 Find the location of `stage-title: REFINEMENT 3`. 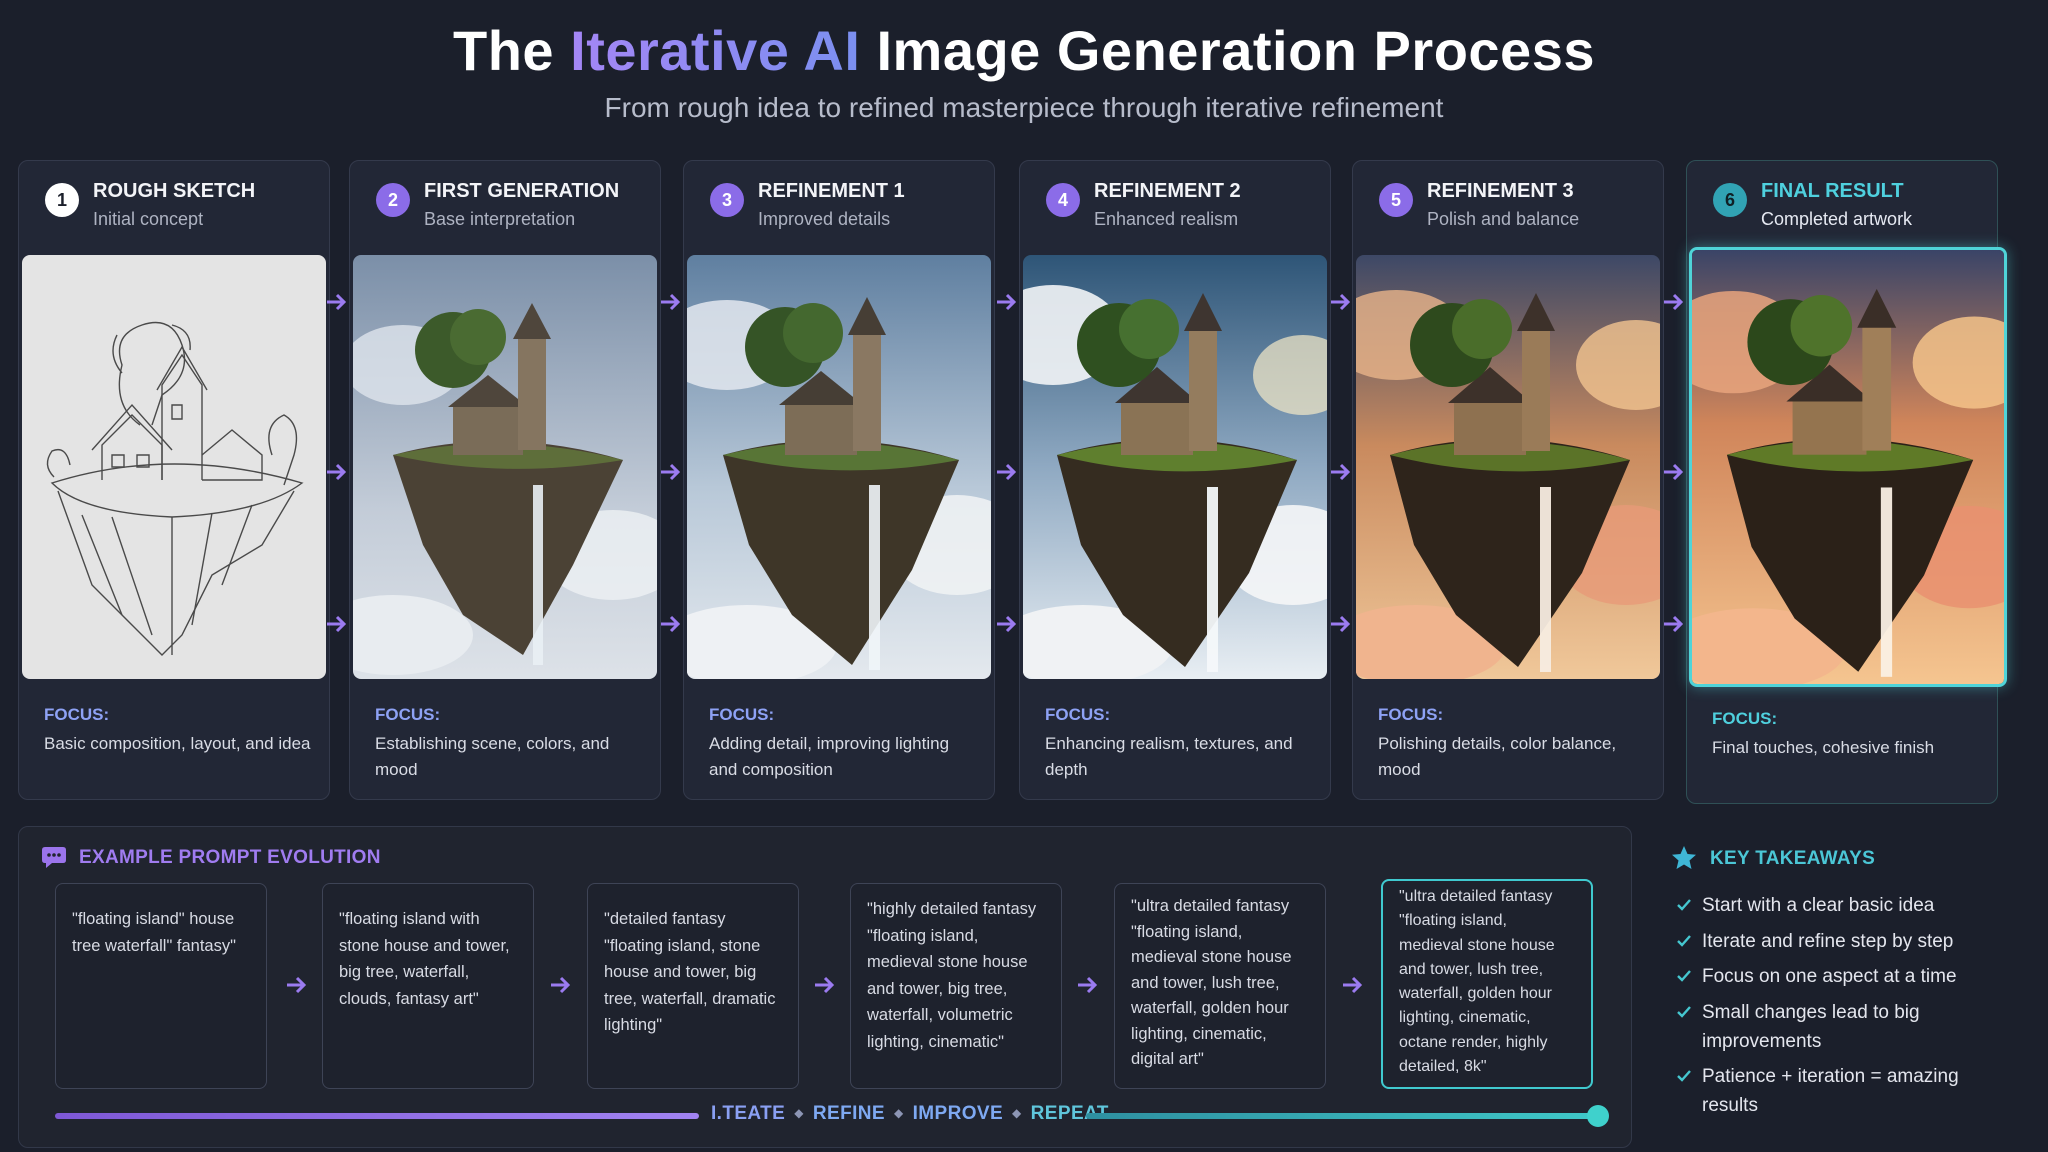

stage-title: REFINEMENT 3 is located at coordinates (1500, 191).